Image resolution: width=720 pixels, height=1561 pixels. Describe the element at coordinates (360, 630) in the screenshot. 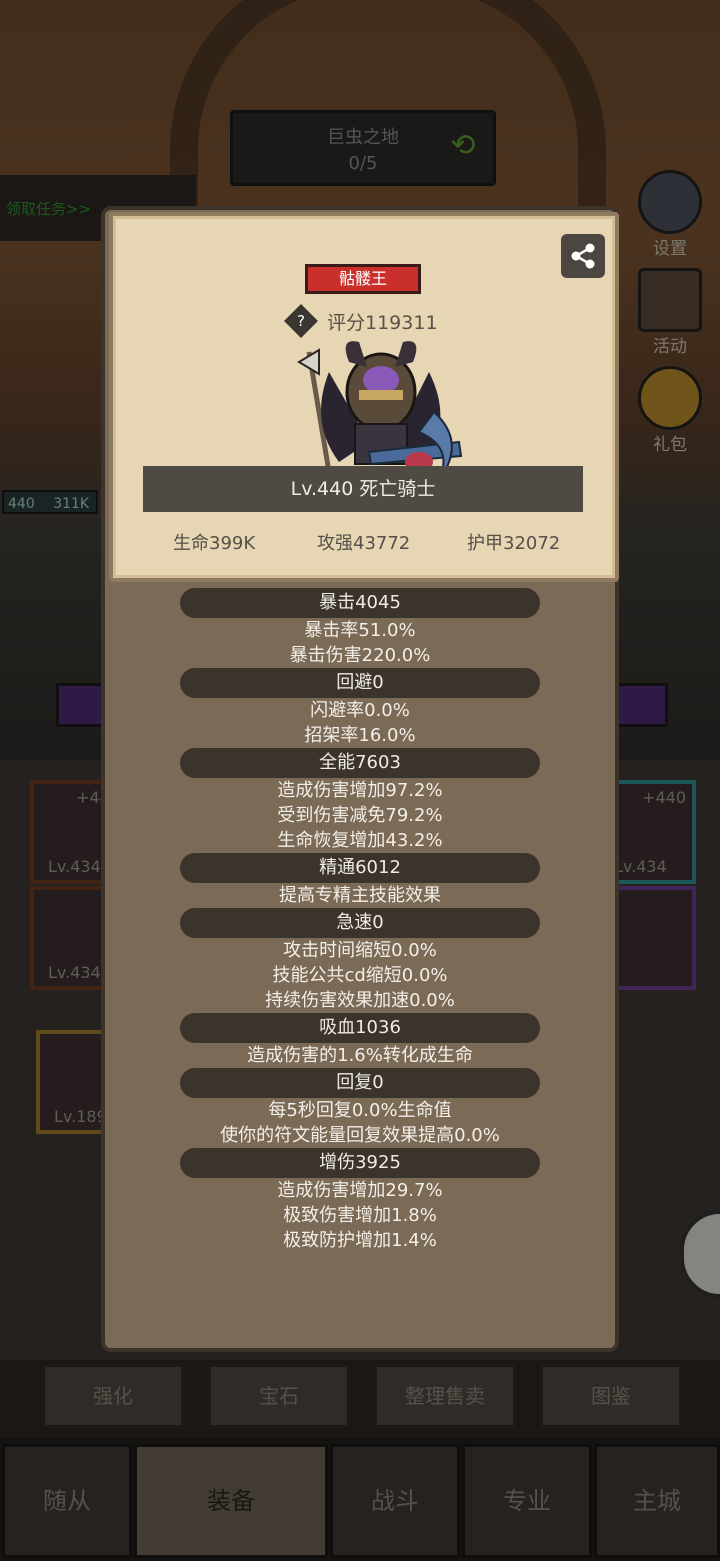

I see `stat-detail-line: 暴击率51.0%` at that location.